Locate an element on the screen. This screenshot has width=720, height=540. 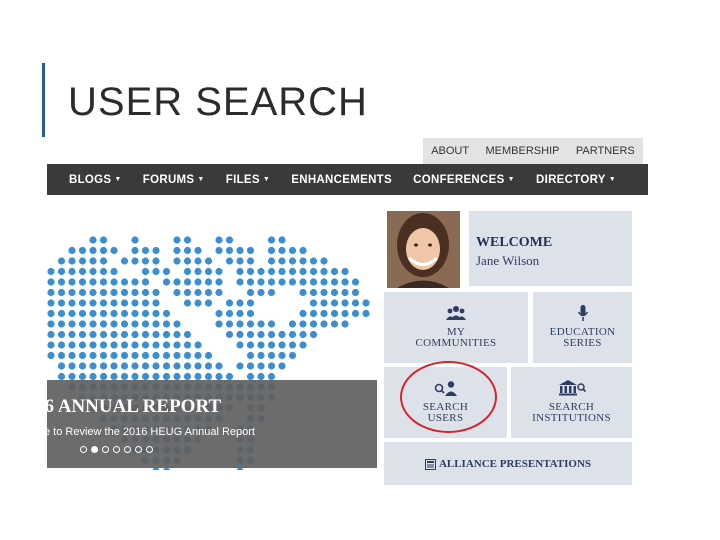
my-communities-tile: MY COMMUNITIES is located at coordinates (456, 327).